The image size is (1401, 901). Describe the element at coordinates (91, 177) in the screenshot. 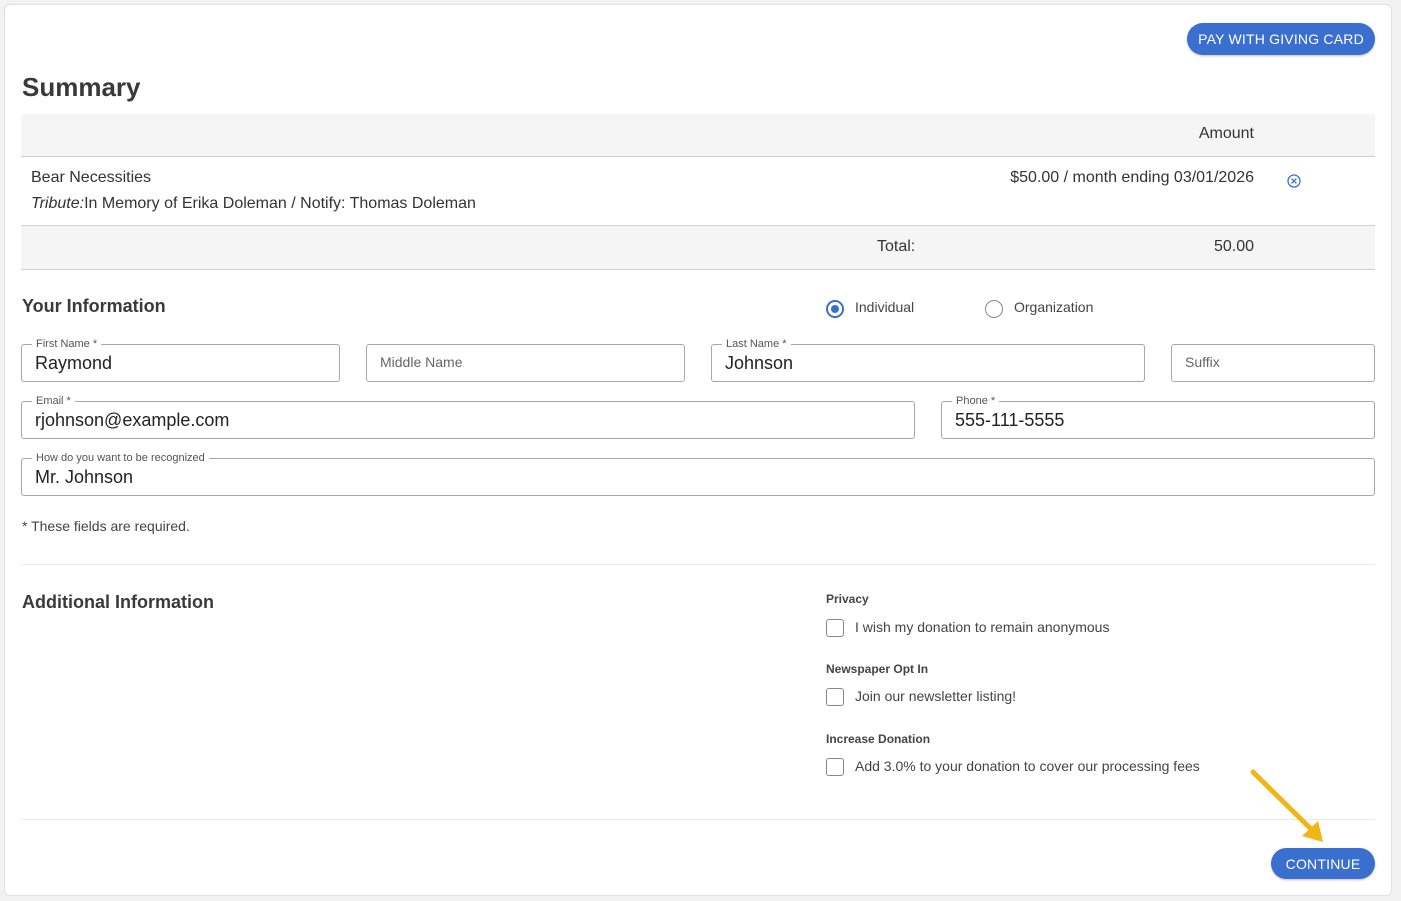

I see `fund-name: Bear Necessities` at that location.